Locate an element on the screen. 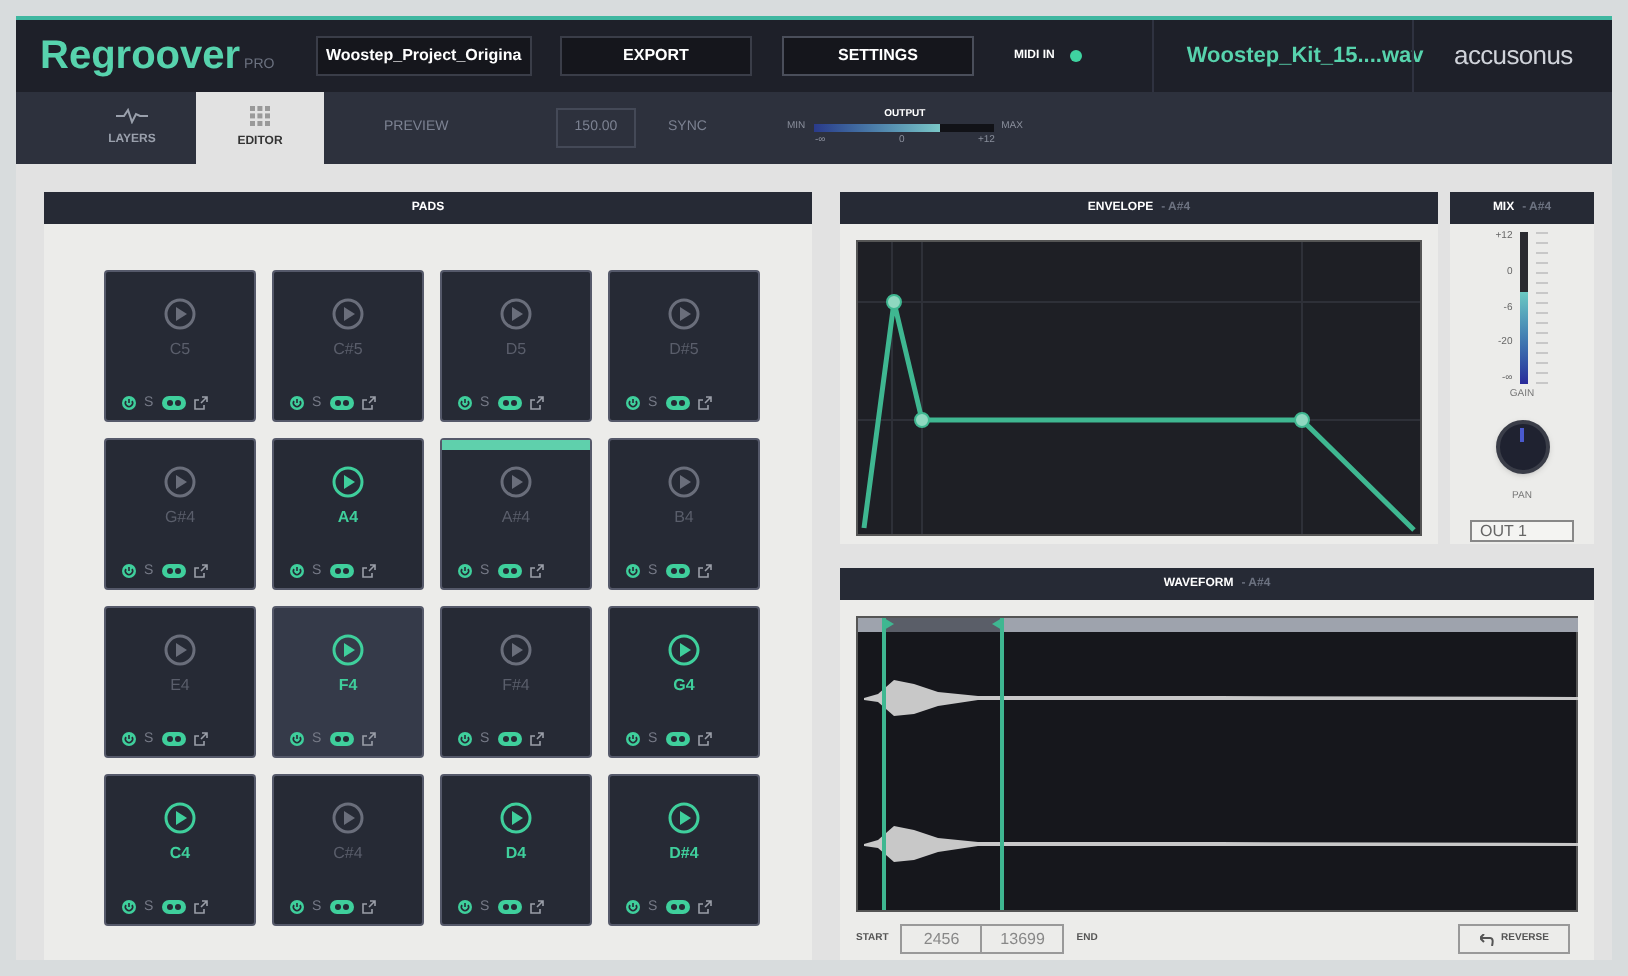 This screenshot has width=1628, height=976. waveform-display is located at coordinates (1217, 764).